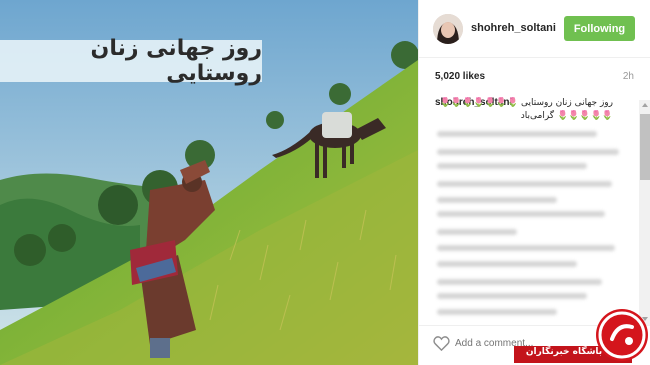  What do you see at coordinates (460, 76) in the screenshot?
I see `likes-count: 5,020 likes` at bounding box center [460, 76].